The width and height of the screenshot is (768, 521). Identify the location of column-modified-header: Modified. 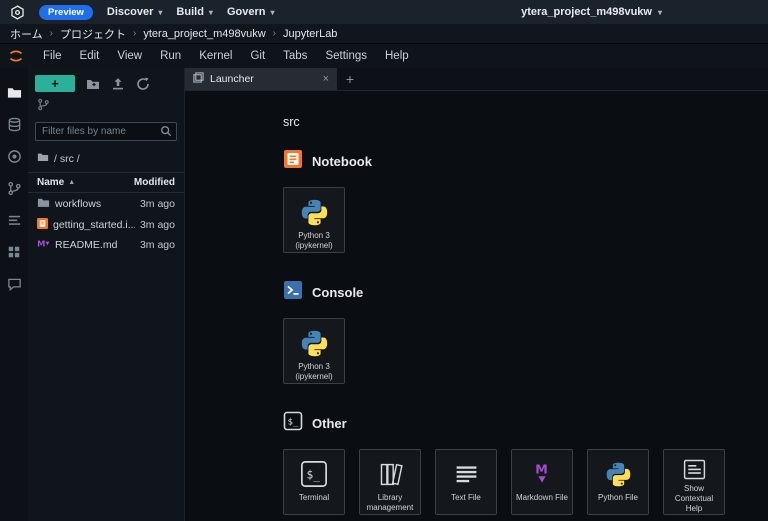
(154, 182).